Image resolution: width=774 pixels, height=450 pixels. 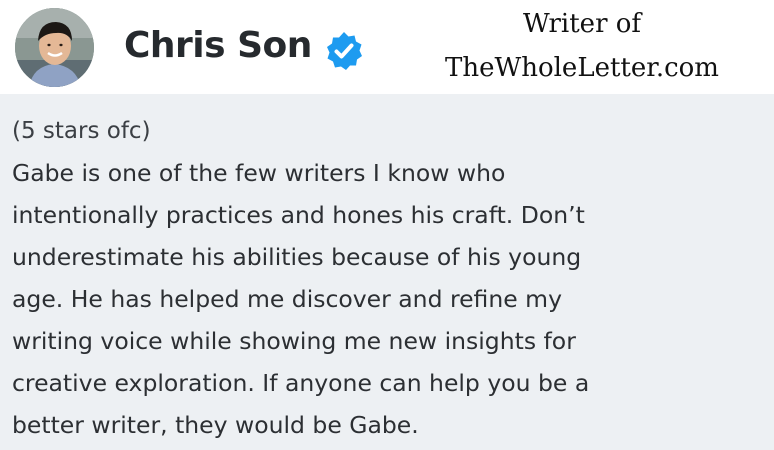 I want to click on author-name: Chris Son, so click(x=218, y=46).